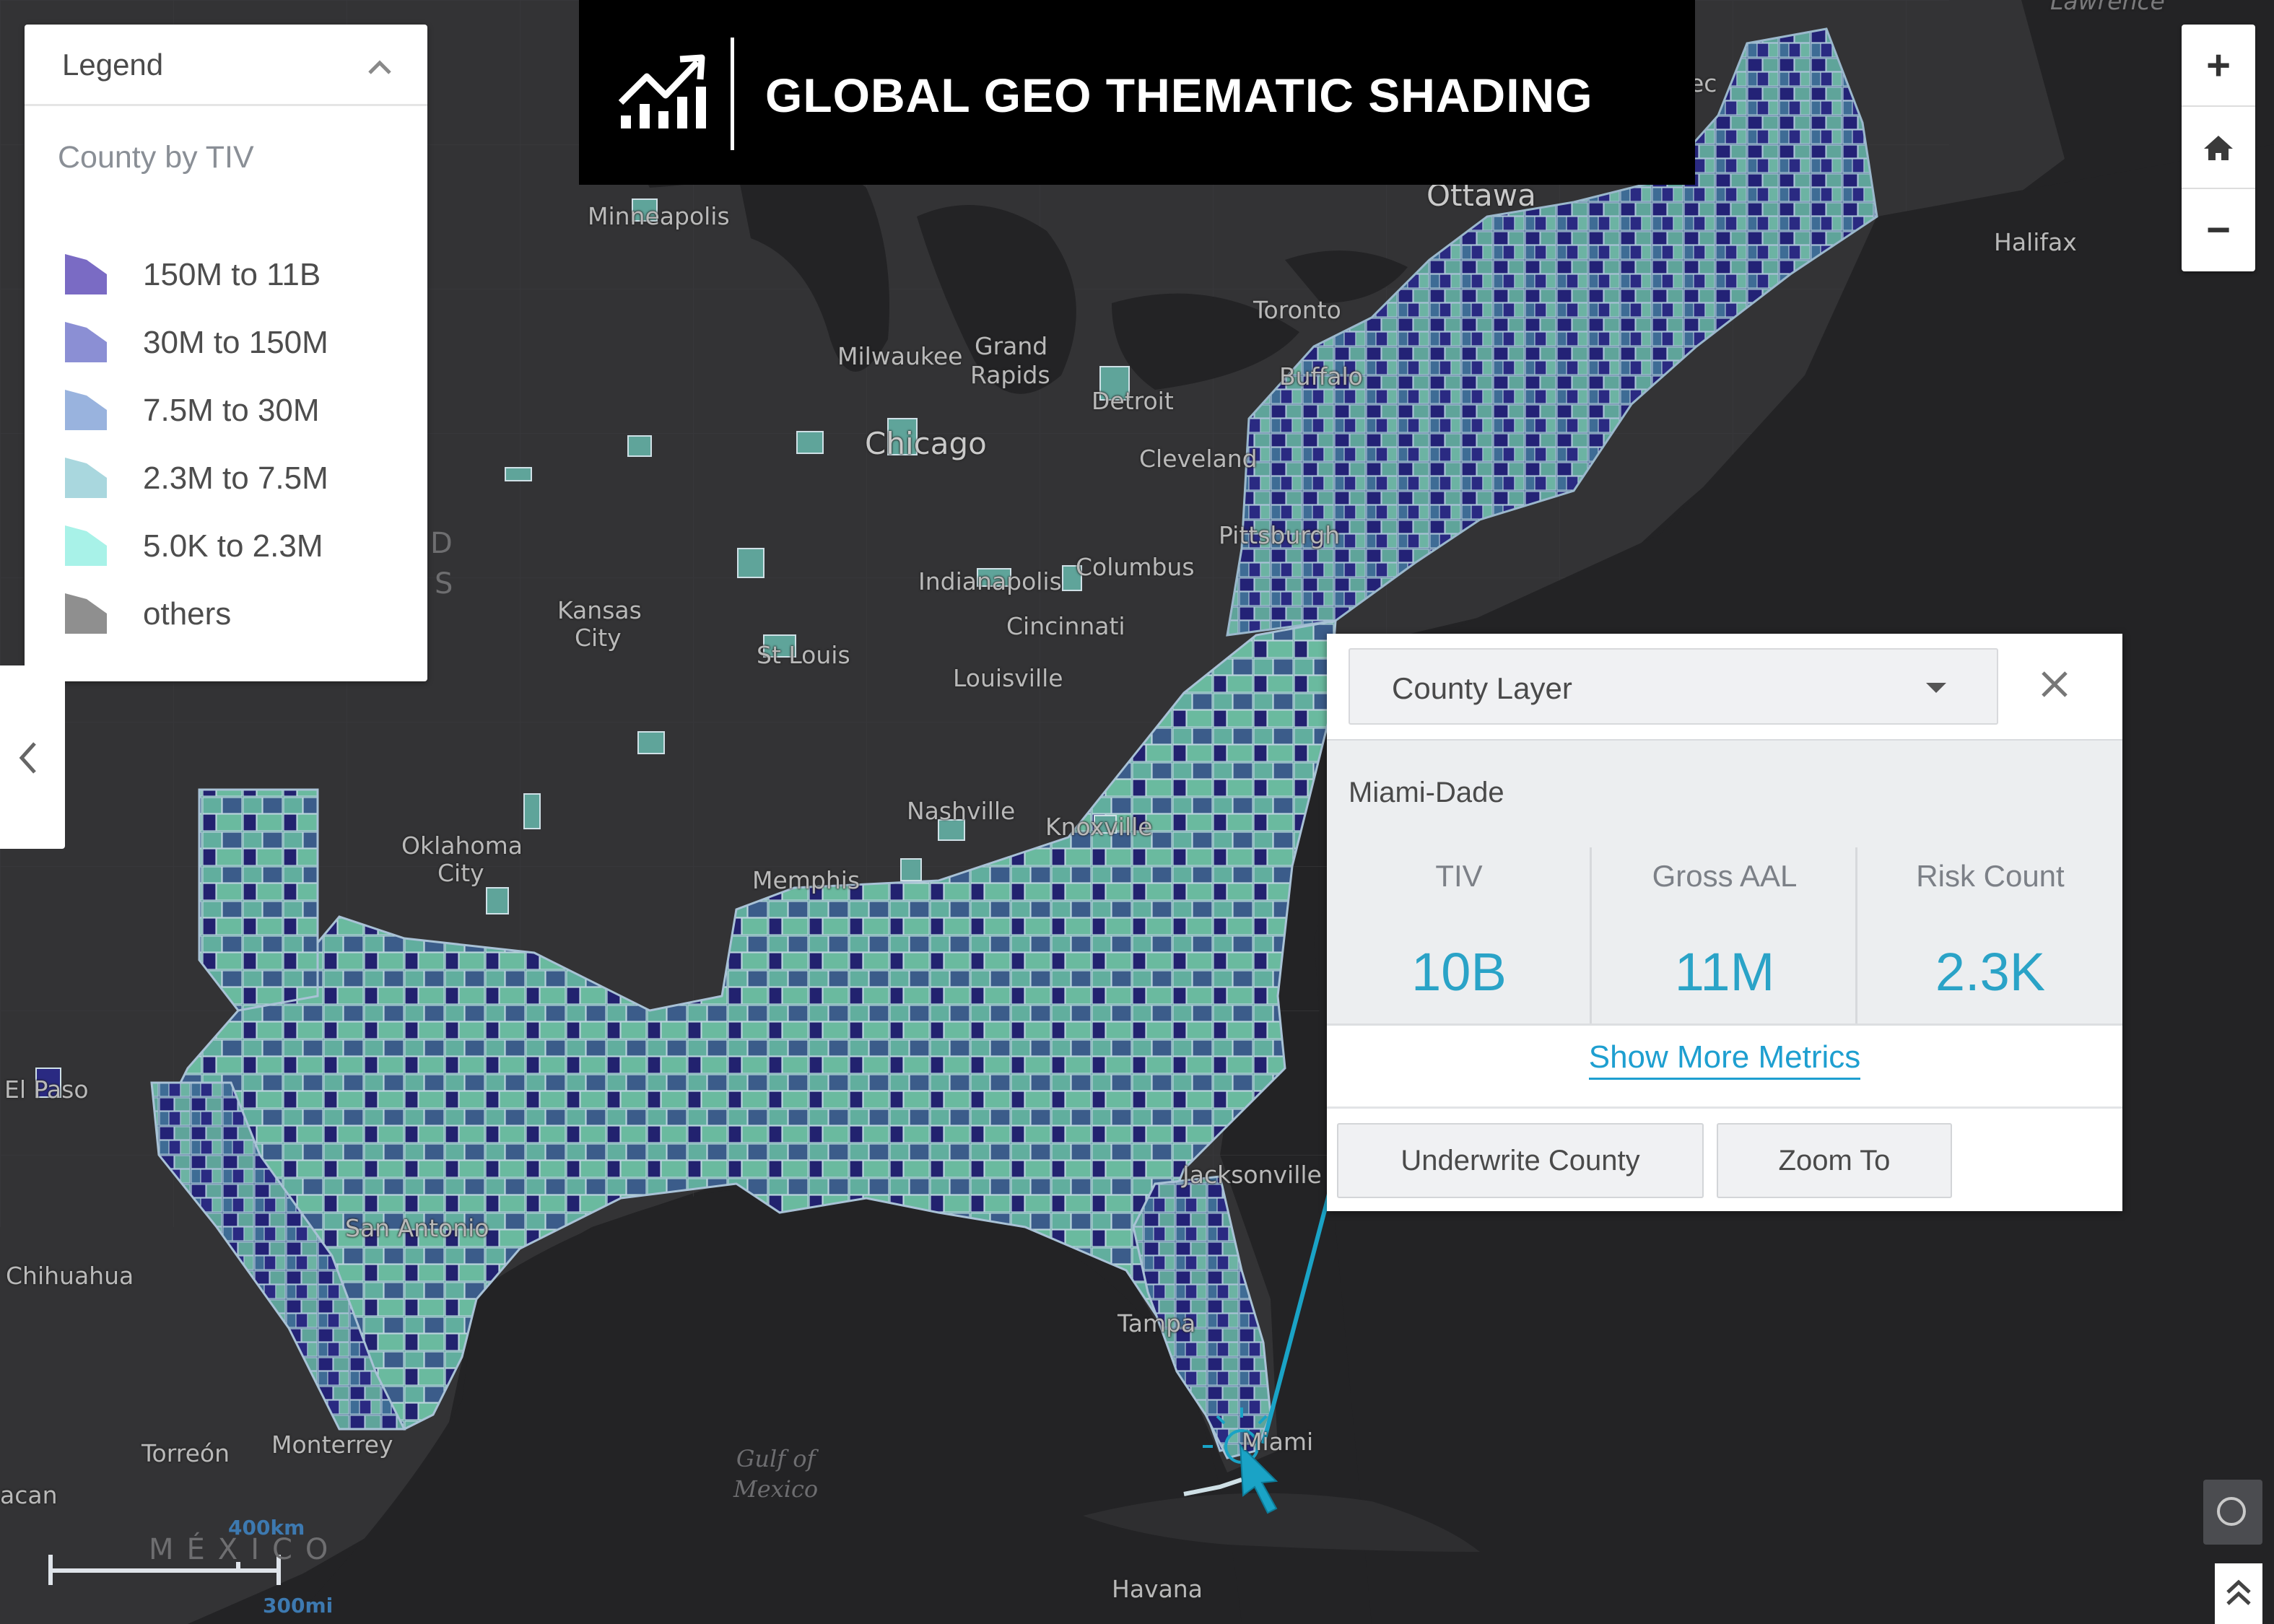 The image size is (2274, 1624). What do you see at coordinates (448, 543) in the screenshot?
I see `country-label-us-d: D` at bounding box center [448, 543].